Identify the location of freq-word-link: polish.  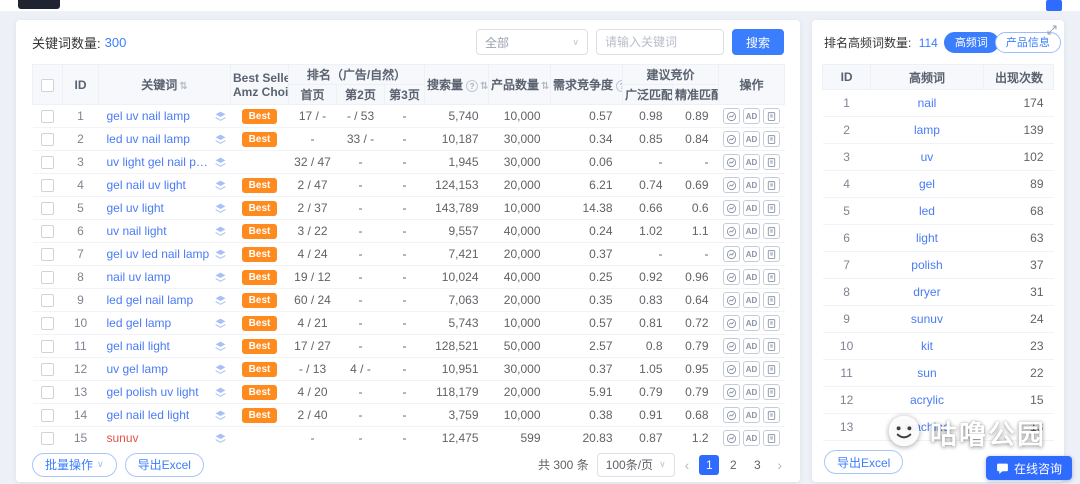
(926, 265).